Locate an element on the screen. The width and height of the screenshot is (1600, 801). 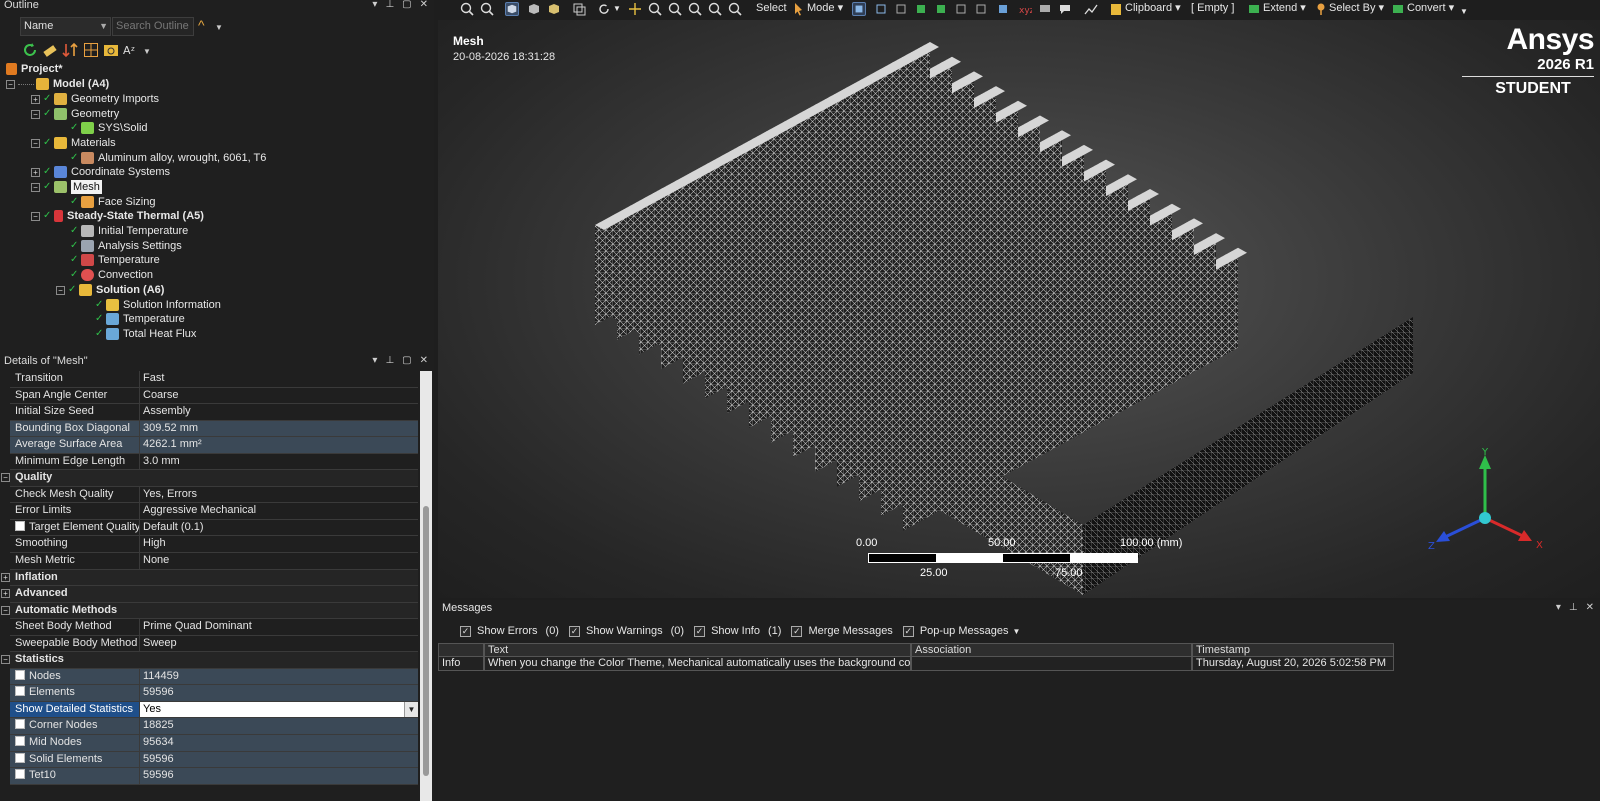
select-vertex-icon is located at coordinates (859, 9).